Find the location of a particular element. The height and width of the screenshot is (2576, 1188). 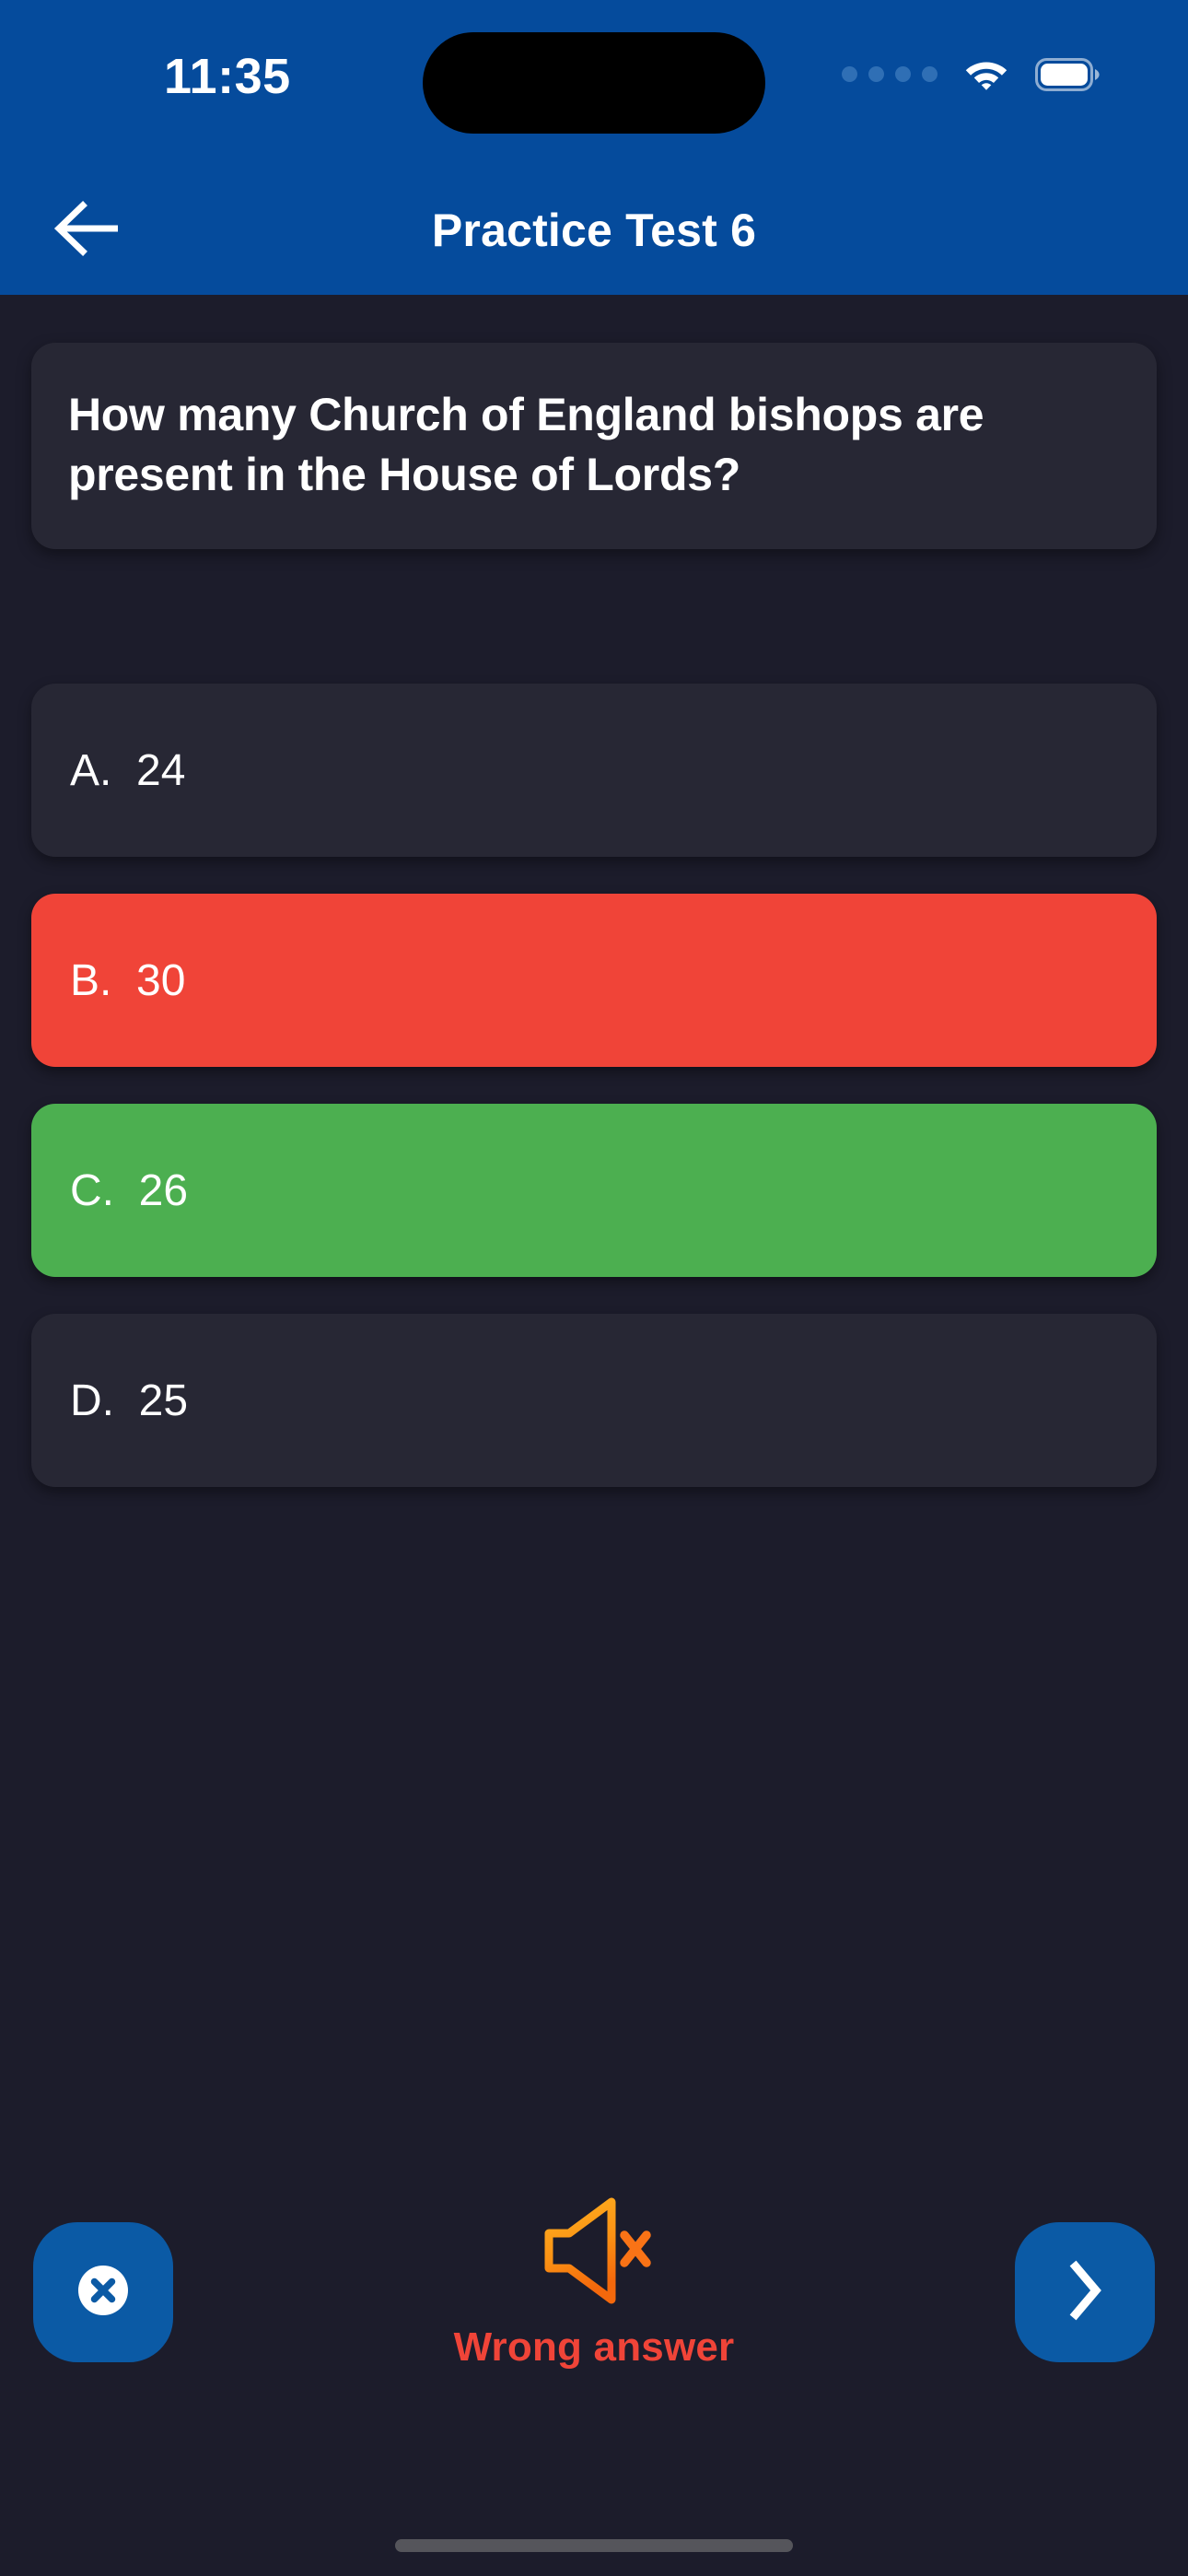

bottom-action-bar: Wrong answer is located at coordinates (594, 2329).